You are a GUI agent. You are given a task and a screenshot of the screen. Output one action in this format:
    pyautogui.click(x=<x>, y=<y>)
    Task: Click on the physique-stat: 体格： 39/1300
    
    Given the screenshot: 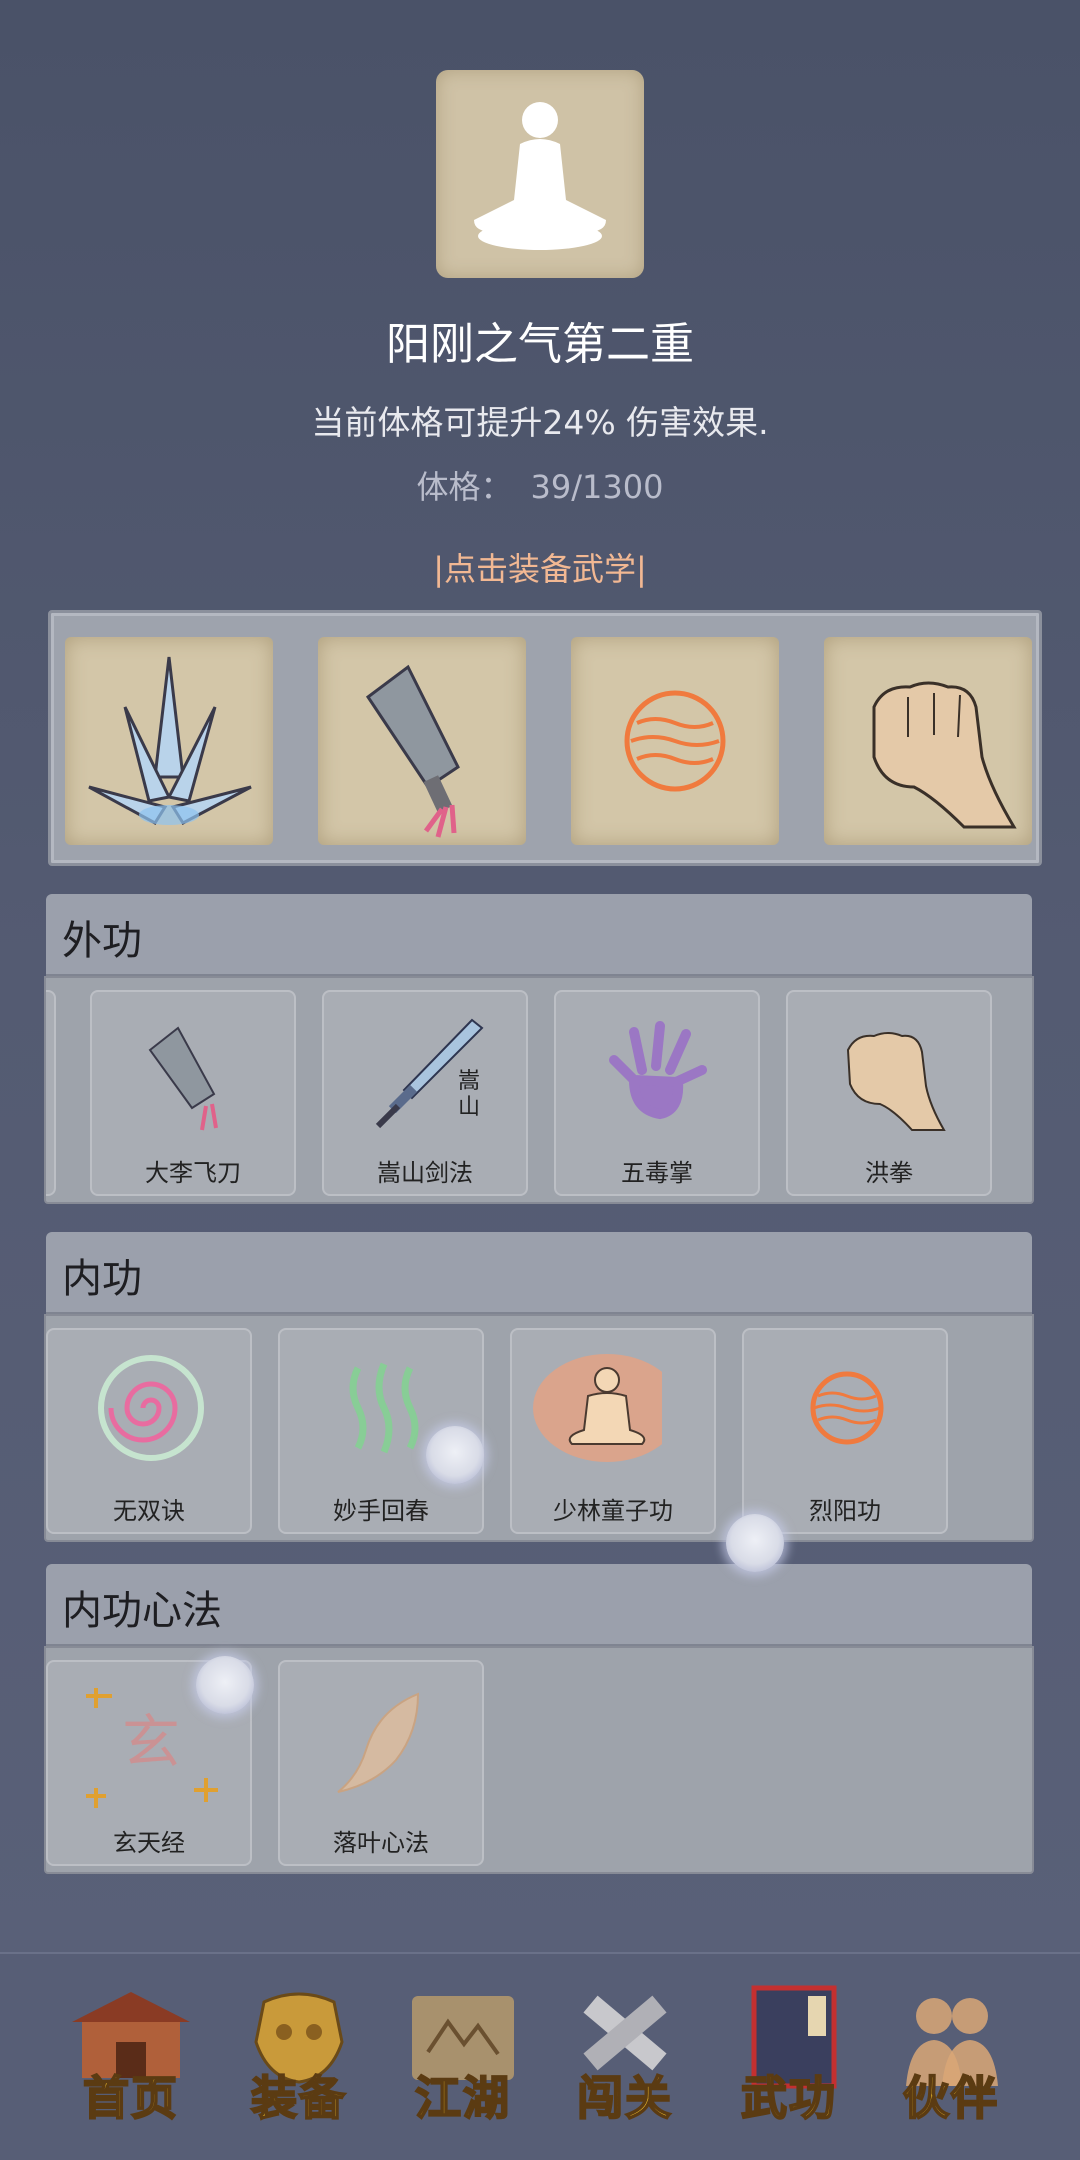 What is the action you would take?
    pyautogui.click(x=540, y=485)
    